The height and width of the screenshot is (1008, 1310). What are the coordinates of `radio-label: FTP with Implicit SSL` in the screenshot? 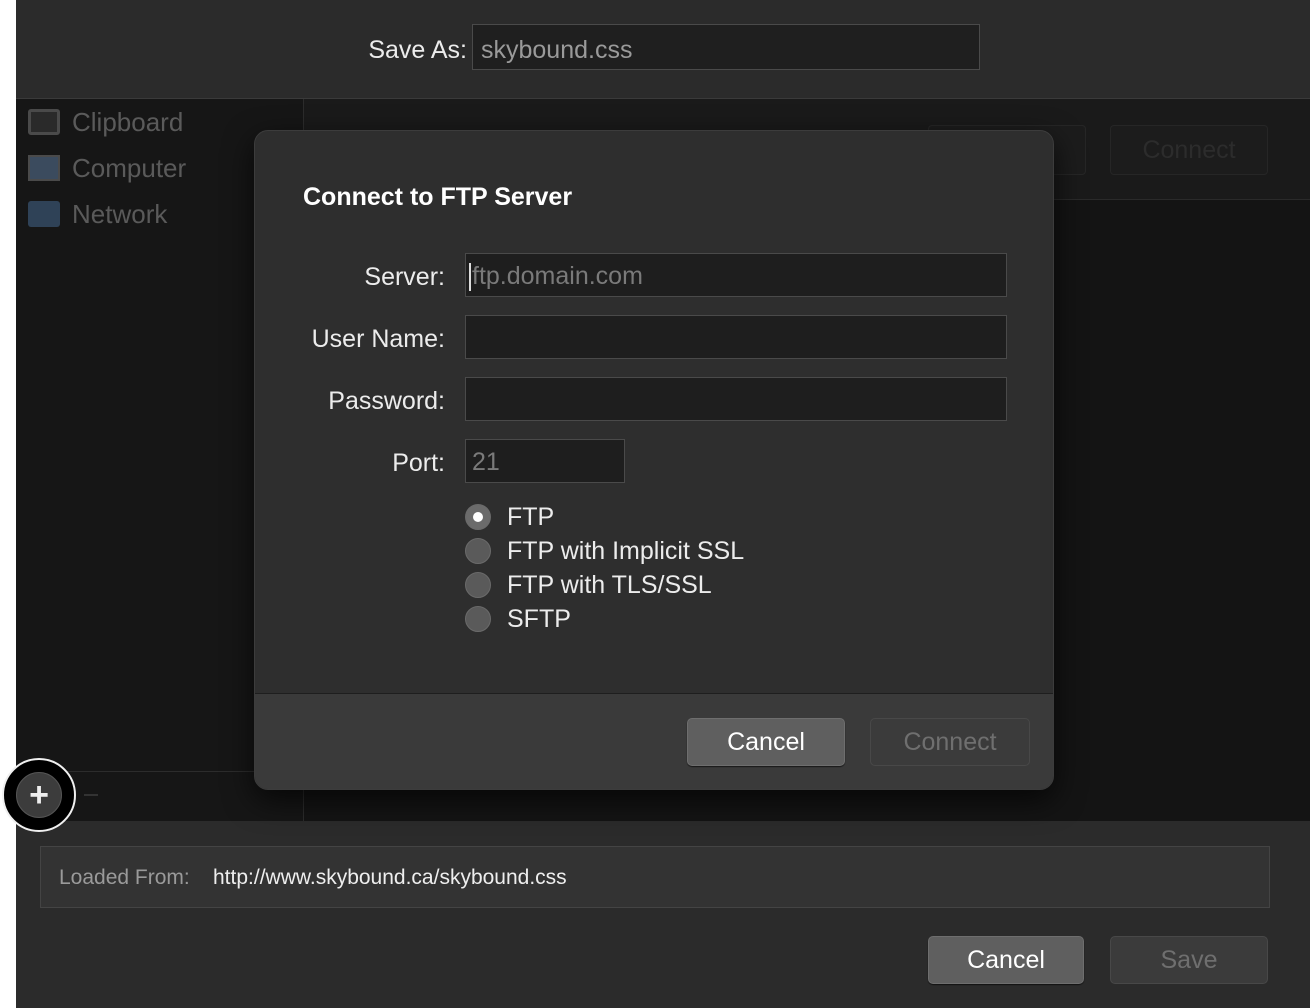 It's located at (626, 550).